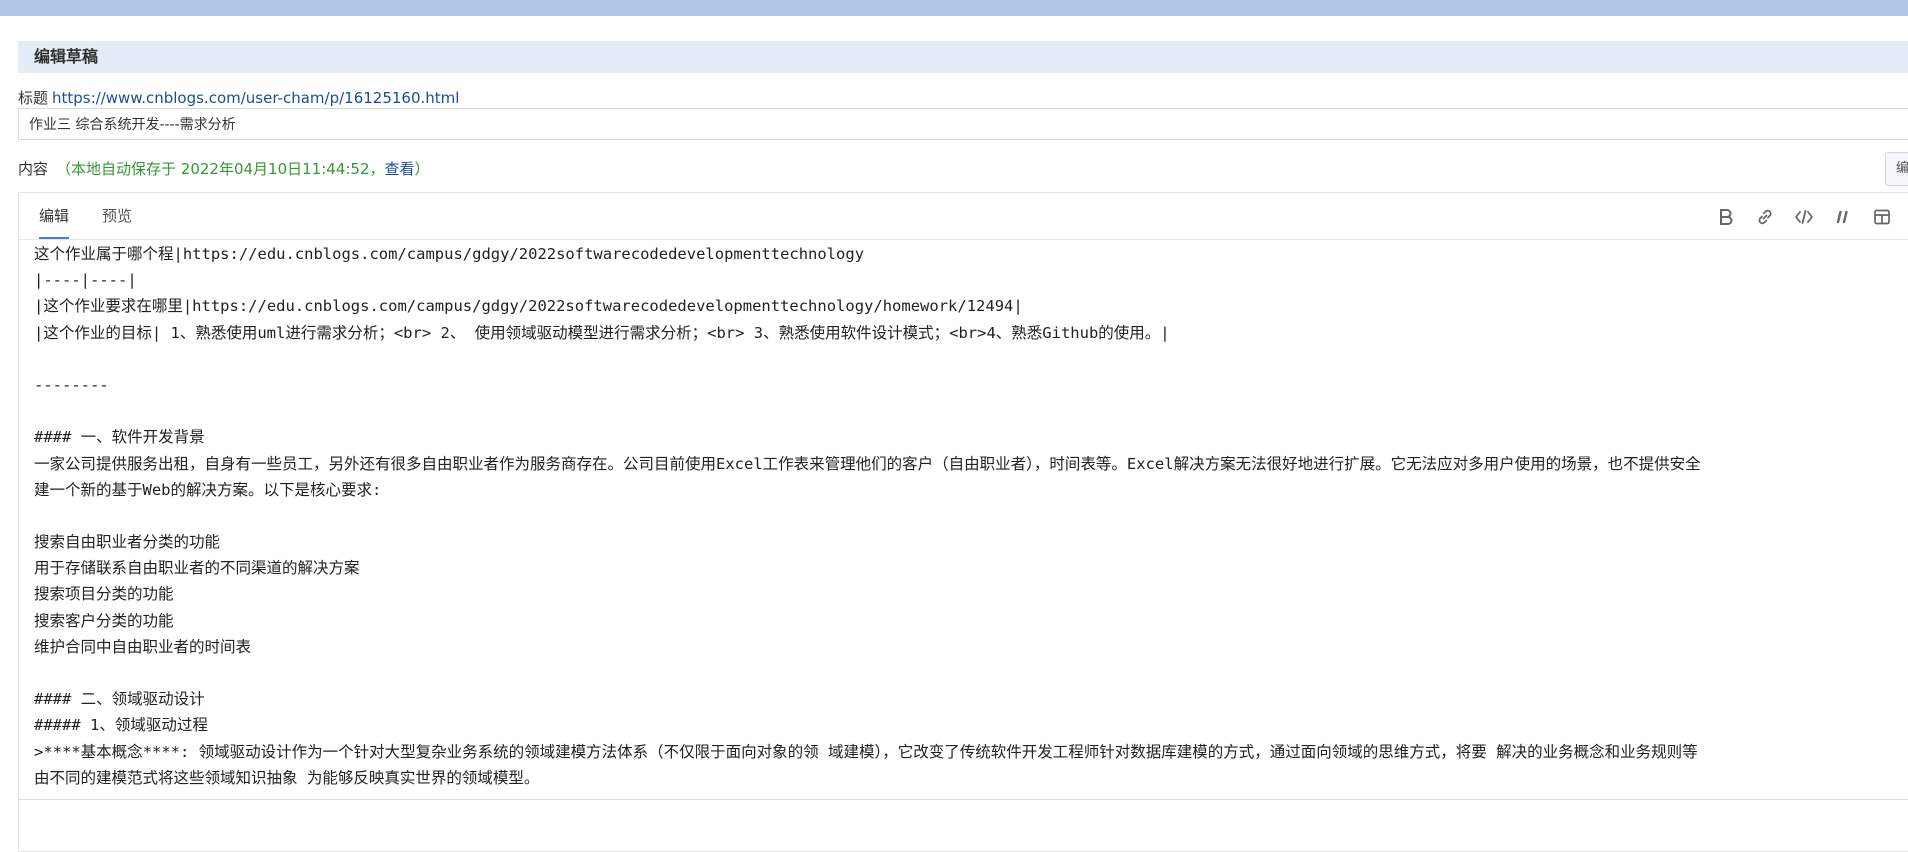 The height and width of the screenshot is (852, 1908). I want to click on page-title: 编辑草稿, so click(963, 57).